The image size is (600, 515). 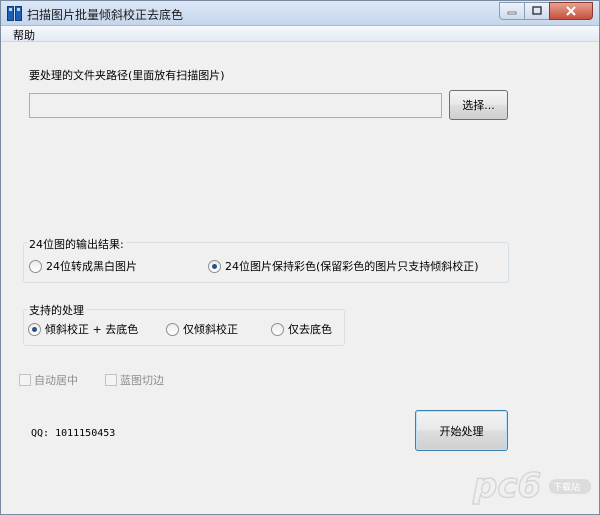 I want to click on app-icon, so click(x=14, y=13).